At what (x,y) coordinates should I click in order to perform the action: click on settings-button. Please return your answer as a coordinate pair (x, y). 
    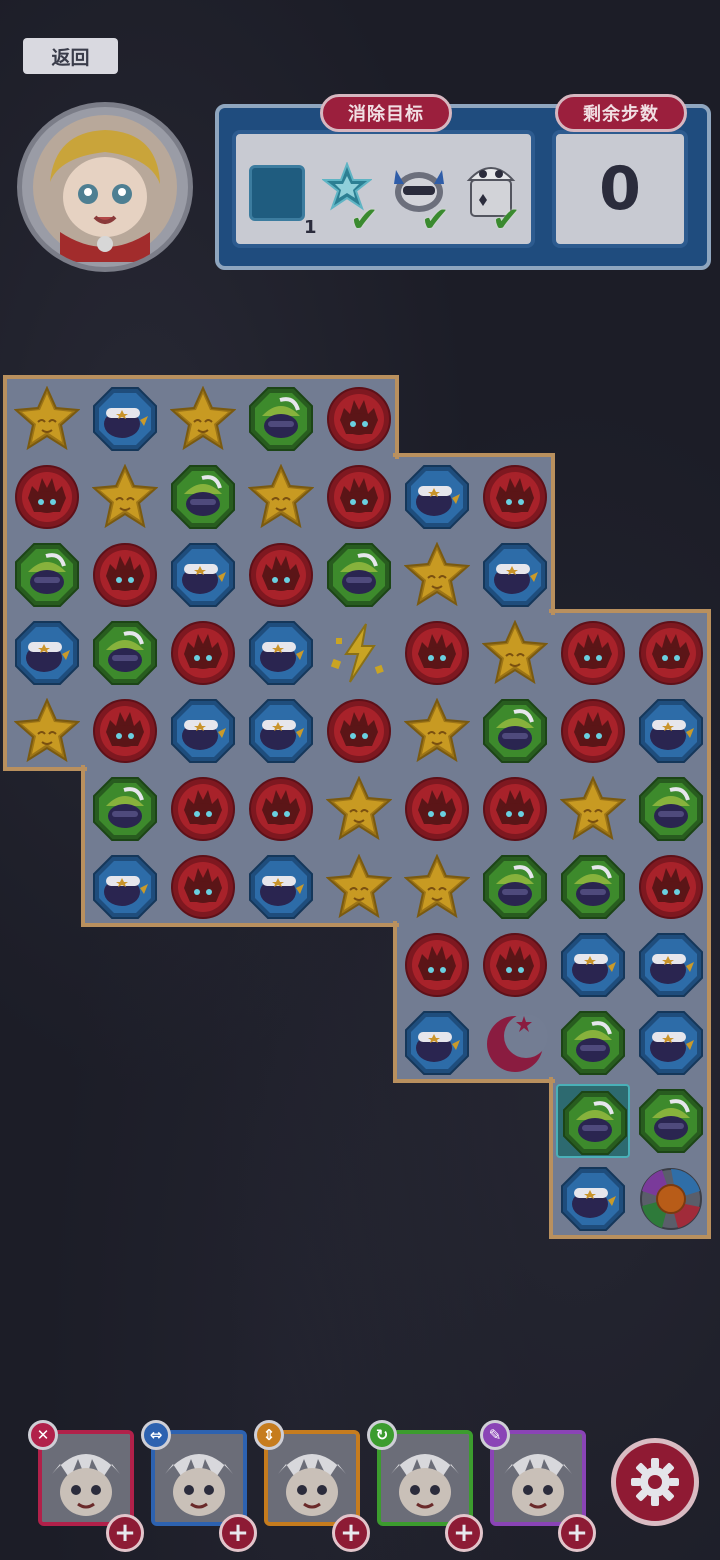
    Looking at the image, I should click on (655, 1482).